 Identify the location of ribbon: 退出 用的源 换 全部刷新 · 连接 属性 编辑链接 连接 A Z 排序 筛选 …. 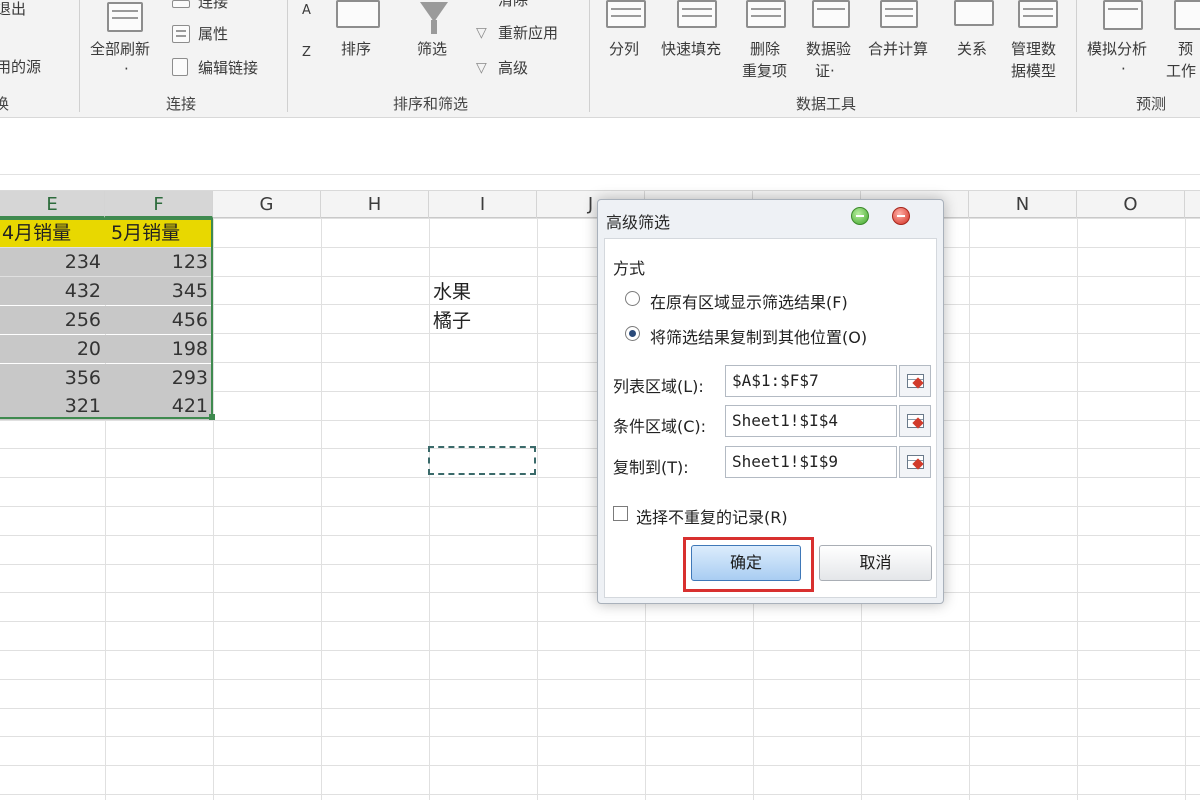
(600, 59).